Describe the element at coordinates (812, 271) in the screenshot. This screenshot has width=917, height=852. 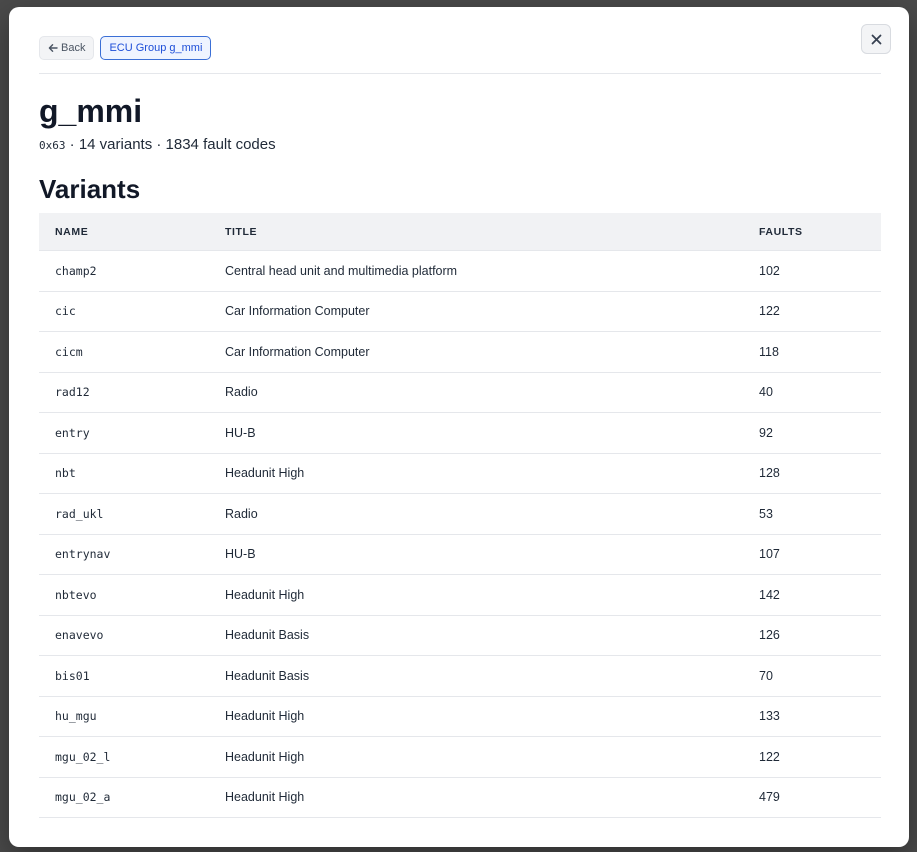
I see `variant-faults: 102` at that location.